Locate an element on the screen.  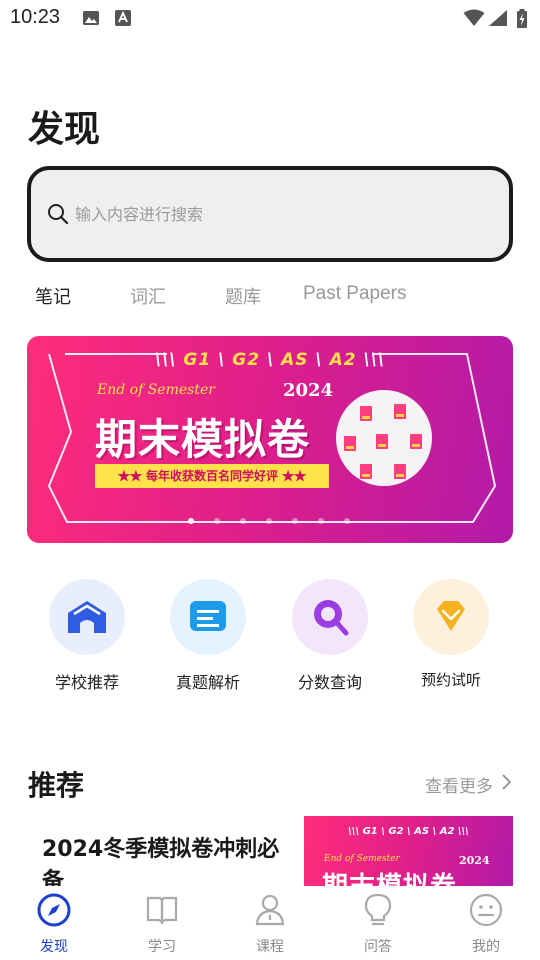
compass-icon is located at coordinates (54, 910).